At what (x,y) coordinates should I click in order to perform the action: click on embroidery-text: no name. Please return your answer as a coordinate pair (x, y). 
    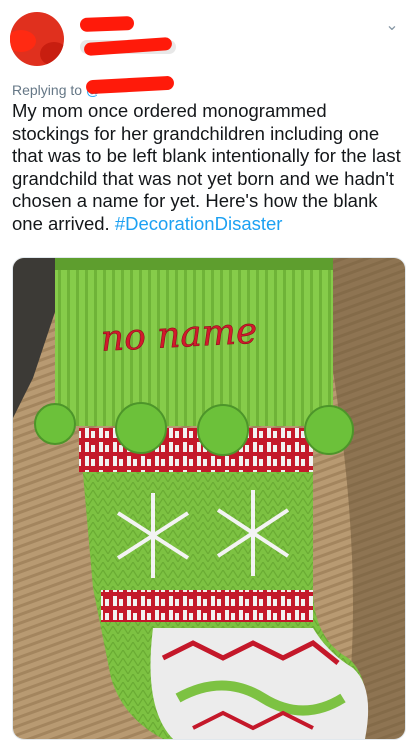
    Looking at the image, I should click on (179, 335).